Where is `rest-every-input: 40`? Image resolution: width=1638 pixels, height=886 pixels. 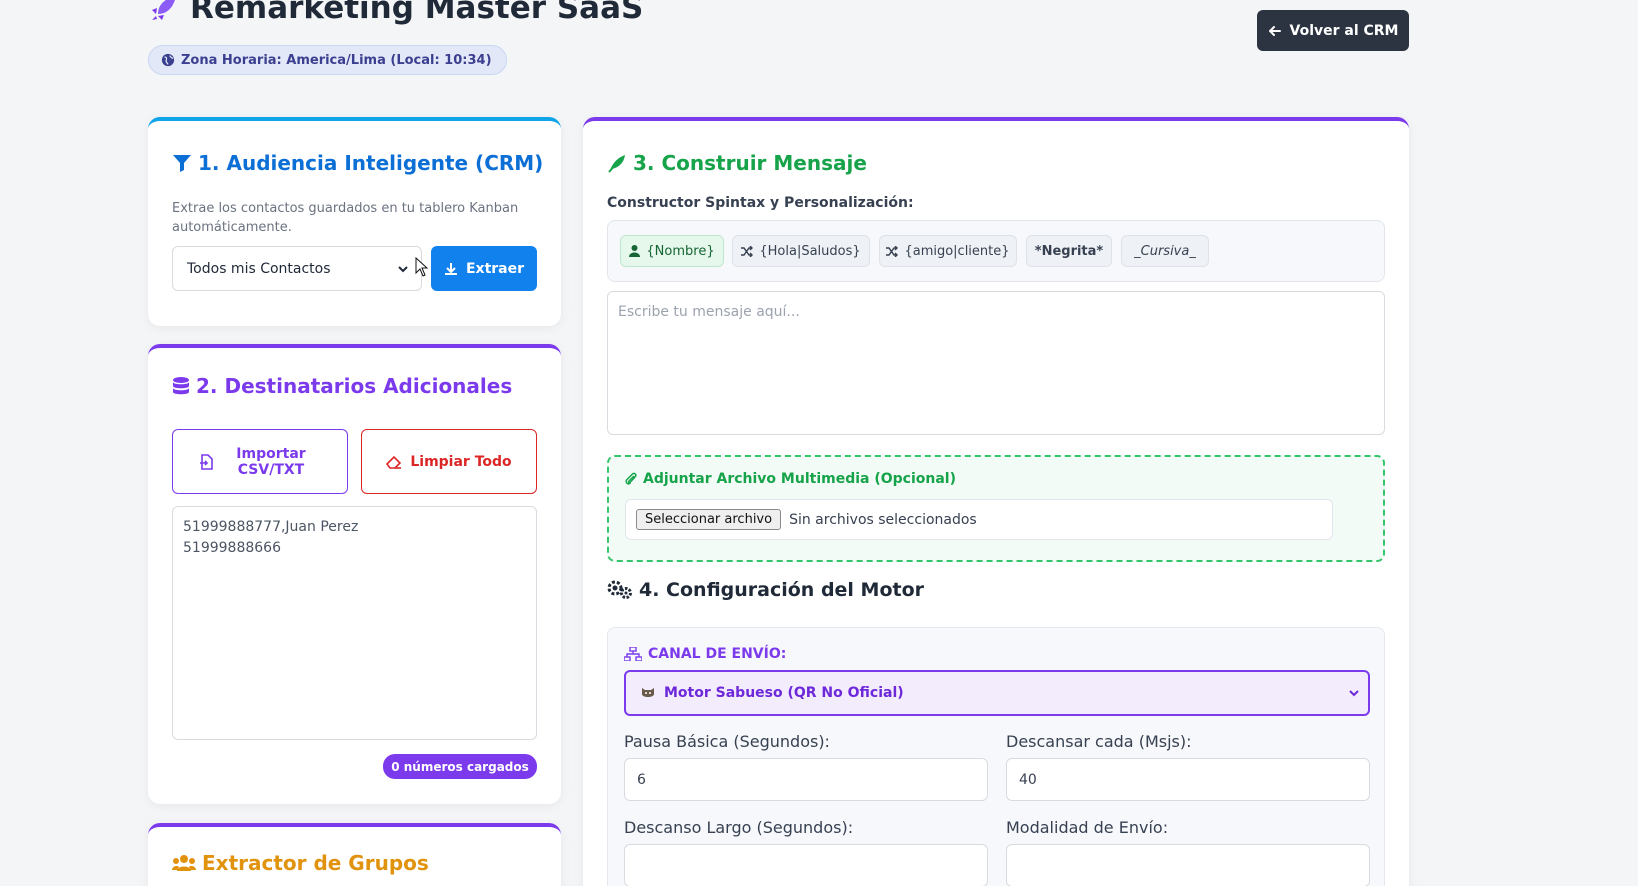 rest-every-input: 40 is located at coordinates (1188, 779).